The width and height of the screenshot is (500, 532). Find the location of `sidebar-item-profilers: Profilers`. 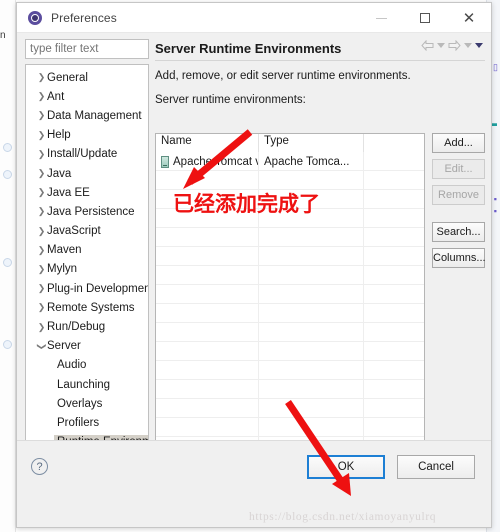

sidebar-item-profilers: Profilers is located at coordinates (87, 422).